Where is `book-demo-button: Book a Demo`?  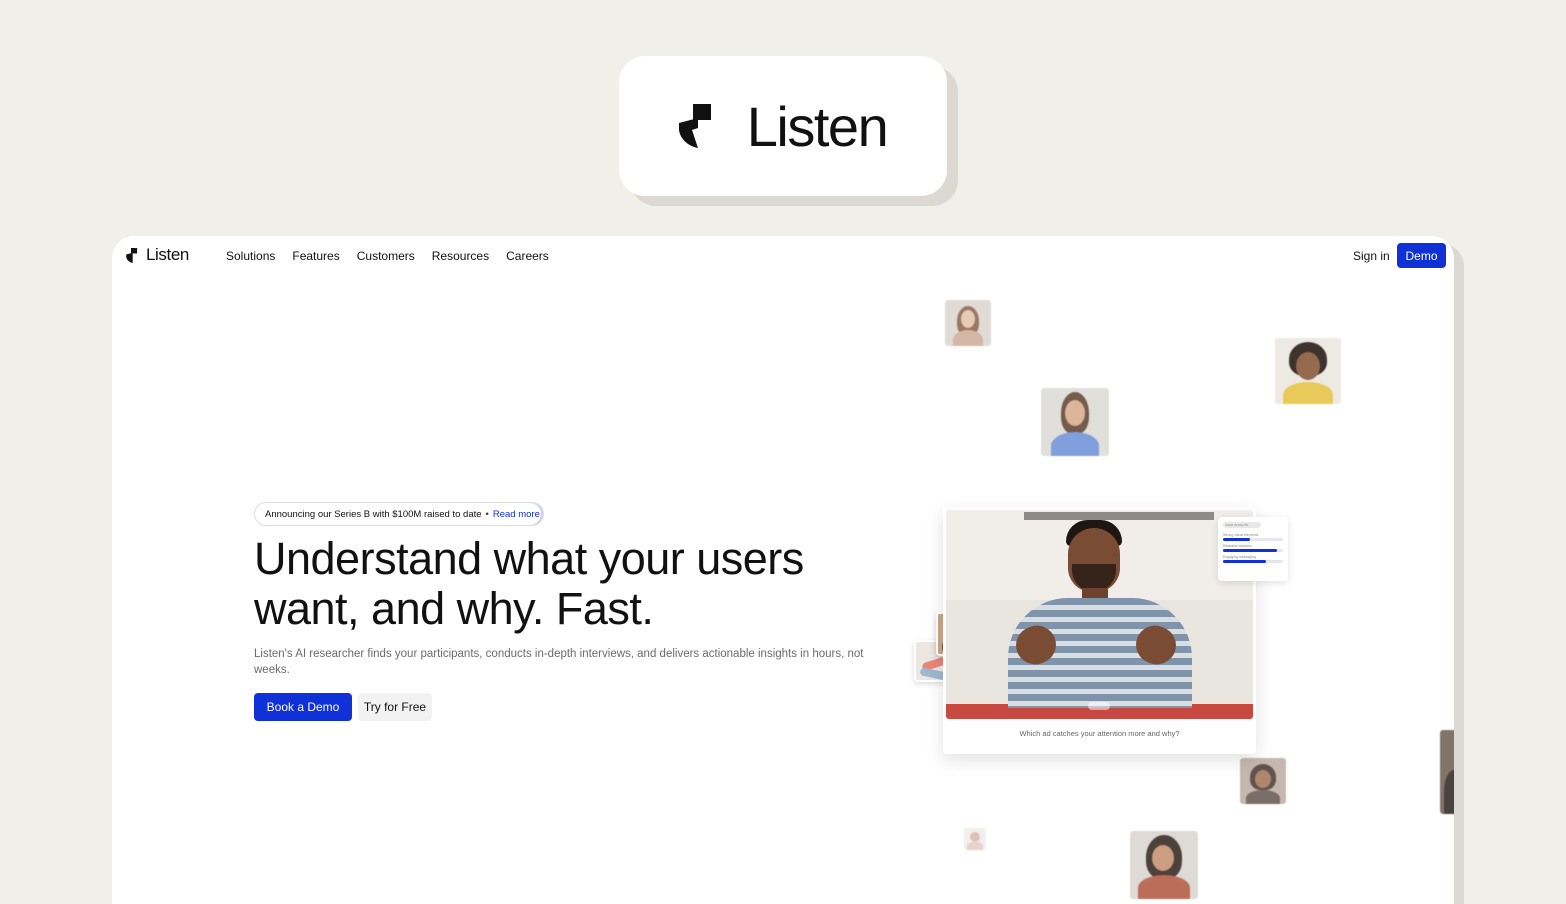 book-demo-button: Book a Demo is located at coordinates (303, 707).